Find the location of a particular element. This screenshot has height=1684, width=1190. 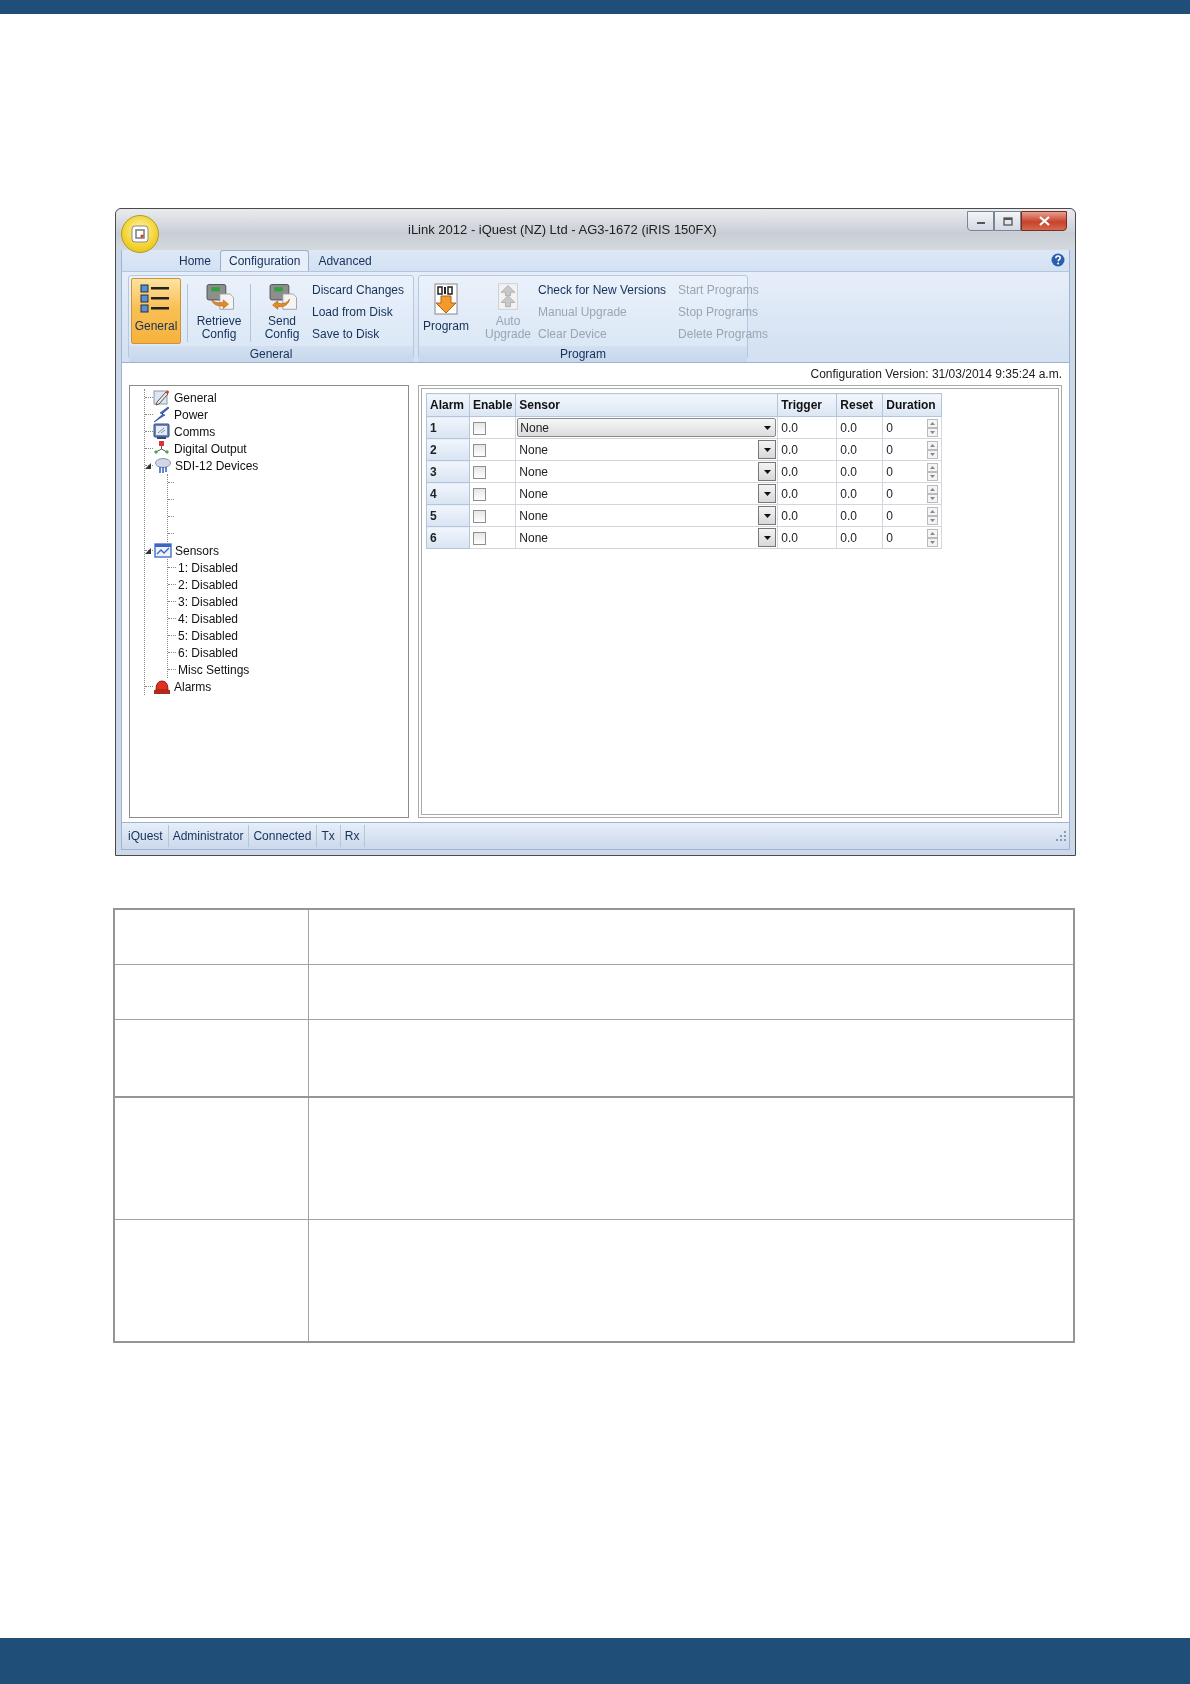

status-item: Connected is located at coordinates (283, 836).